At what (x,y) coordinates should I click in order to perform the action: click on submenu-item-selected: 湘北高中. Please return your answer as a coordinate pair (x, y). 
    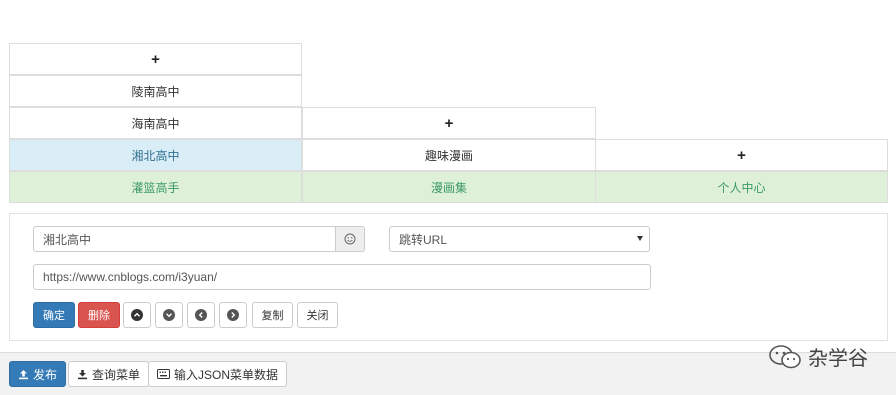
    Looking at the image, I should click on (155, 155).